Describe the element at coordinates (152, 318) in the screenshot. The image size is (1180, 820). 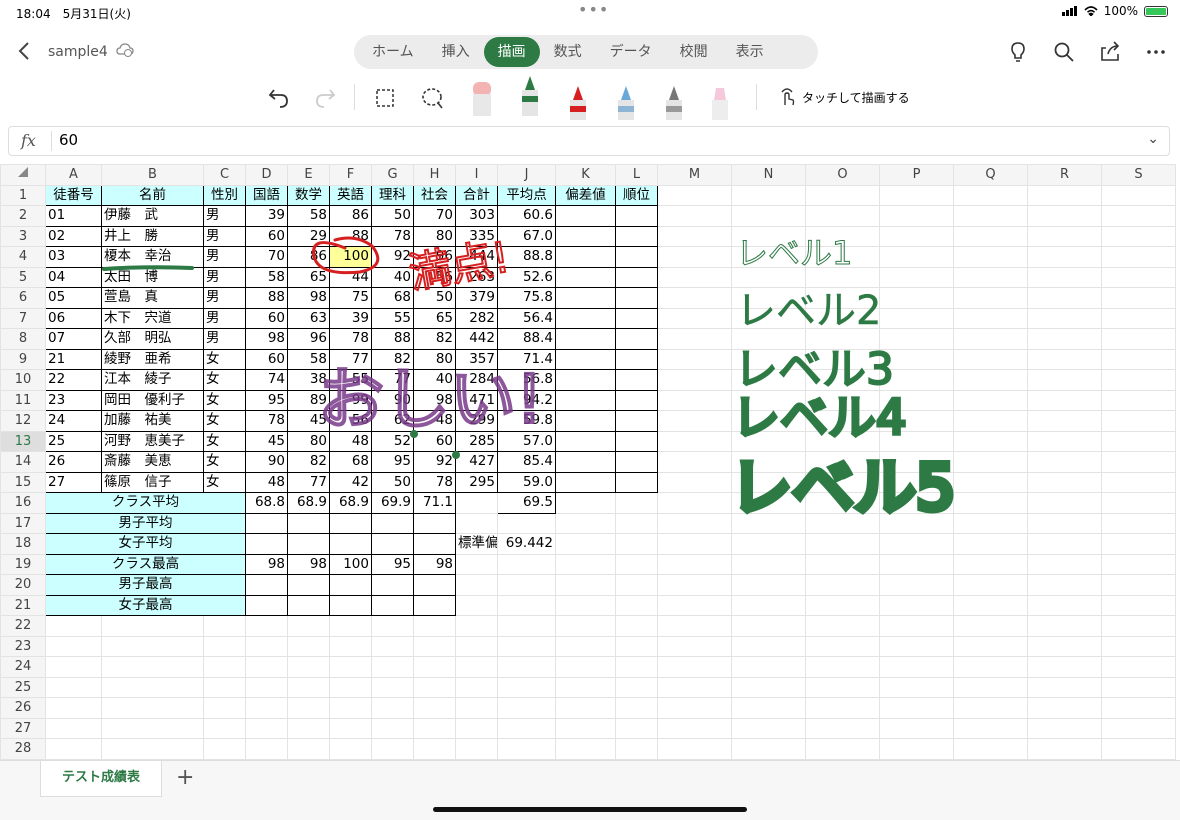
I see `cell: 木下 宍道` at that location.